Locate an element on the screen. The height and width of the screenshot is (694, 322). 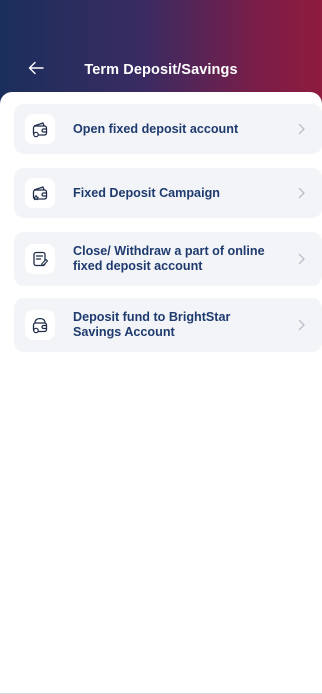
arrow-left-icon is located at coordinates (36, 70).